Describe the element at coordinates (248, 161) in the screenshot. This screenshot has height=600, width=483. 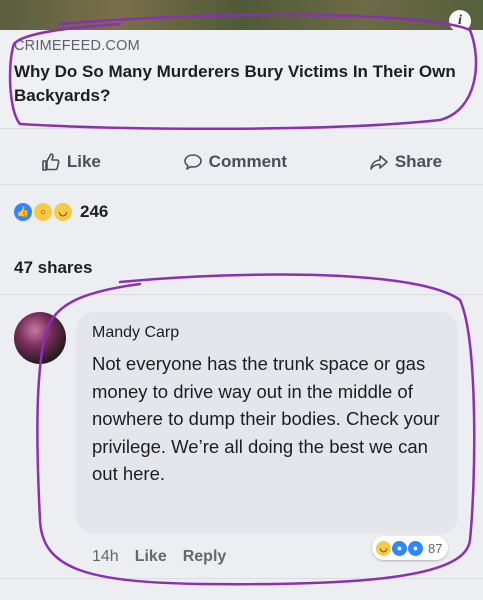
I see `comment-label: Comment` at that location.